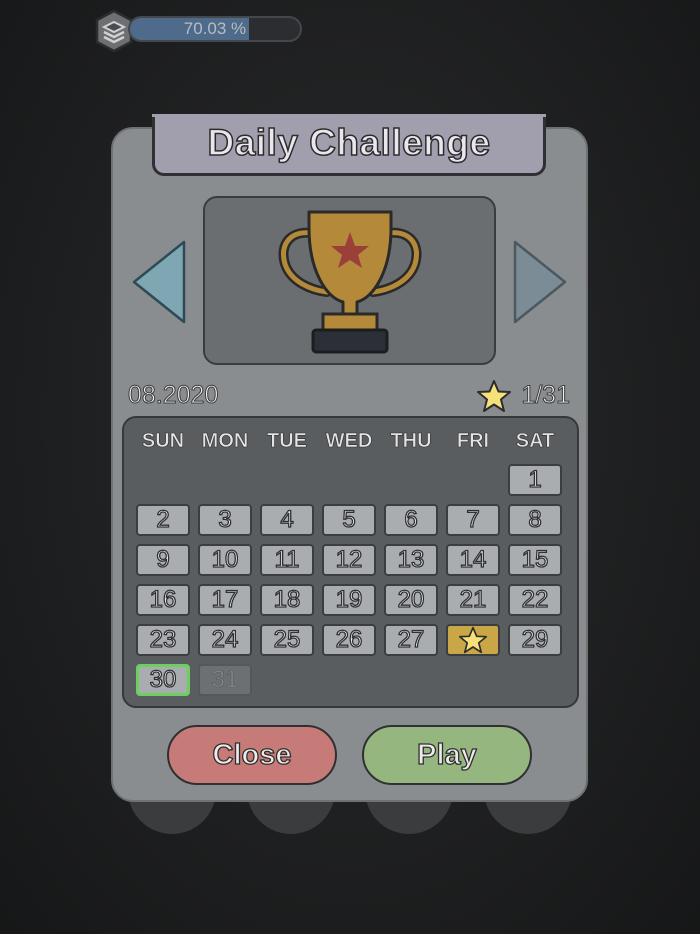  I want to click on calendar-day-6: 6, so click(411, 520).